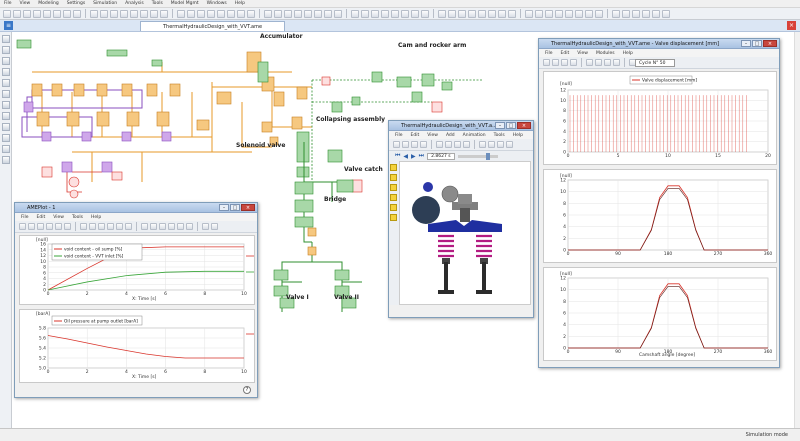 This screenshot has height=441, width=800. Describe the element at coordinates (217, 3) in the screenshot. I see `main-menu-windows: Windows` at that location.